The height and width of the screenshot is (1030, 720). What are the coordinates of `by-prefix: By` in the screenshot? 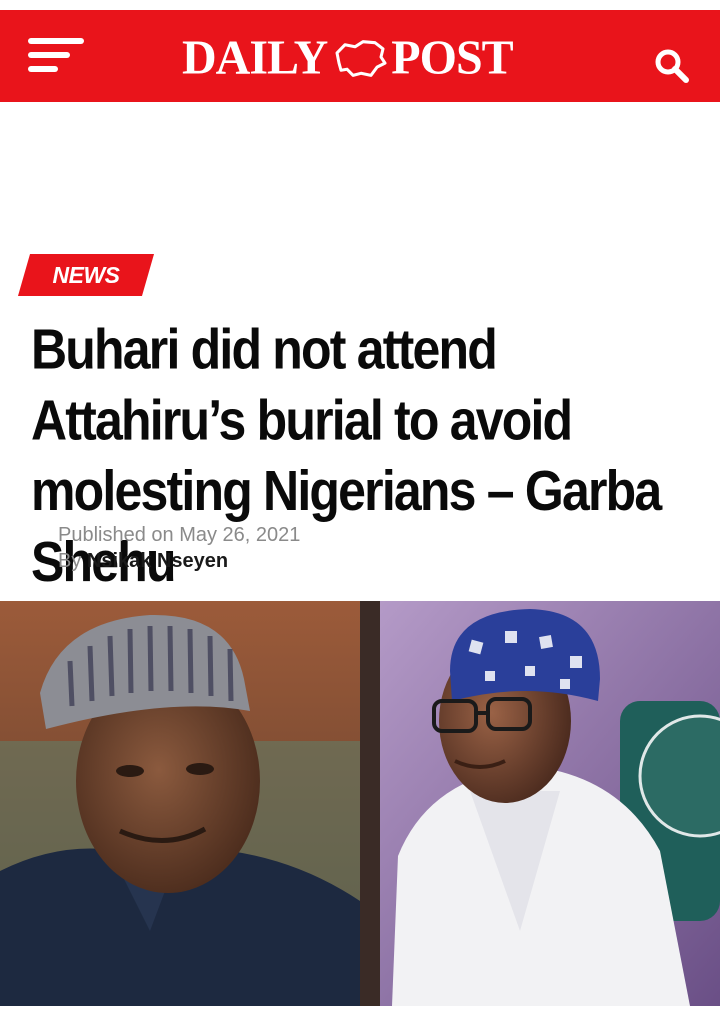 It's located at (70, 561).